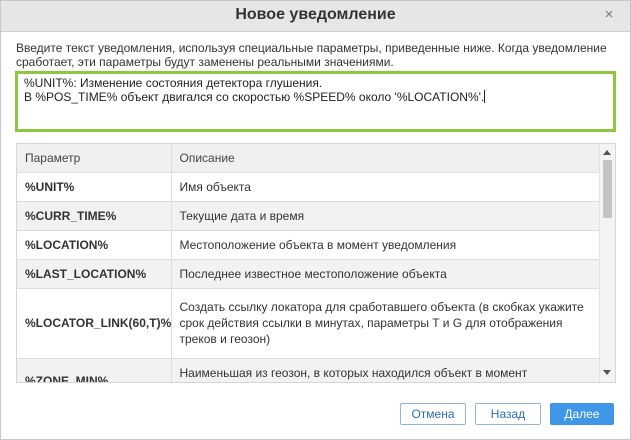 This screenshot has height=440, width=631. I want to click on column-header-param: Параметр, so click(94, 158).